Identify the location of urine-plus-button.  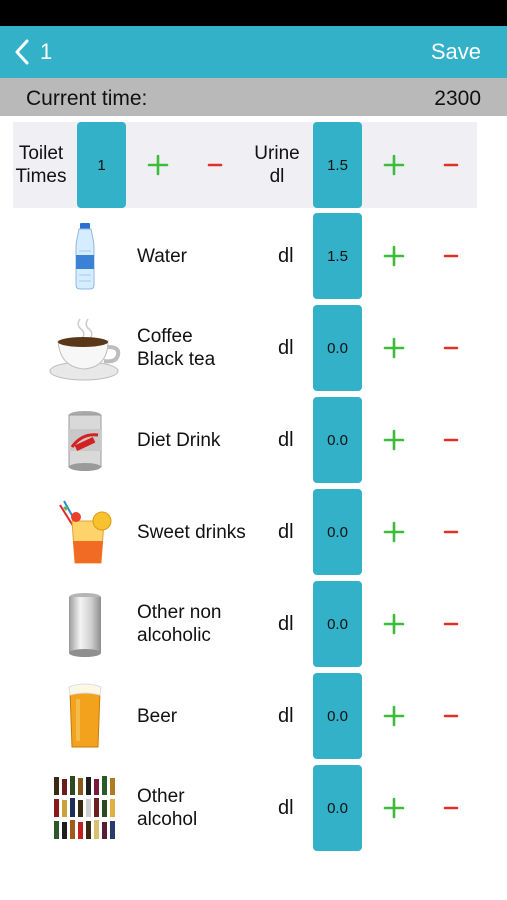
(394, 165).